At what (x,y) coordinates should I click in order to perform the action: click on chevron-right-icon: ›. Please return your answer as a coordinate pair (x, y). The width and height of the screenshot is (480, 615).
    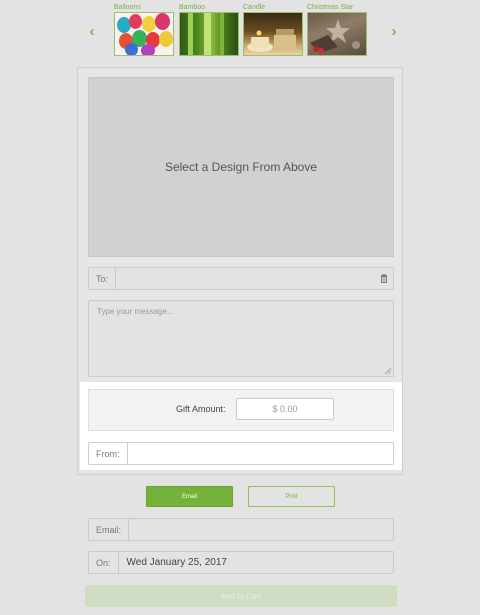
    Looking at the image, I should click on (394, 32).